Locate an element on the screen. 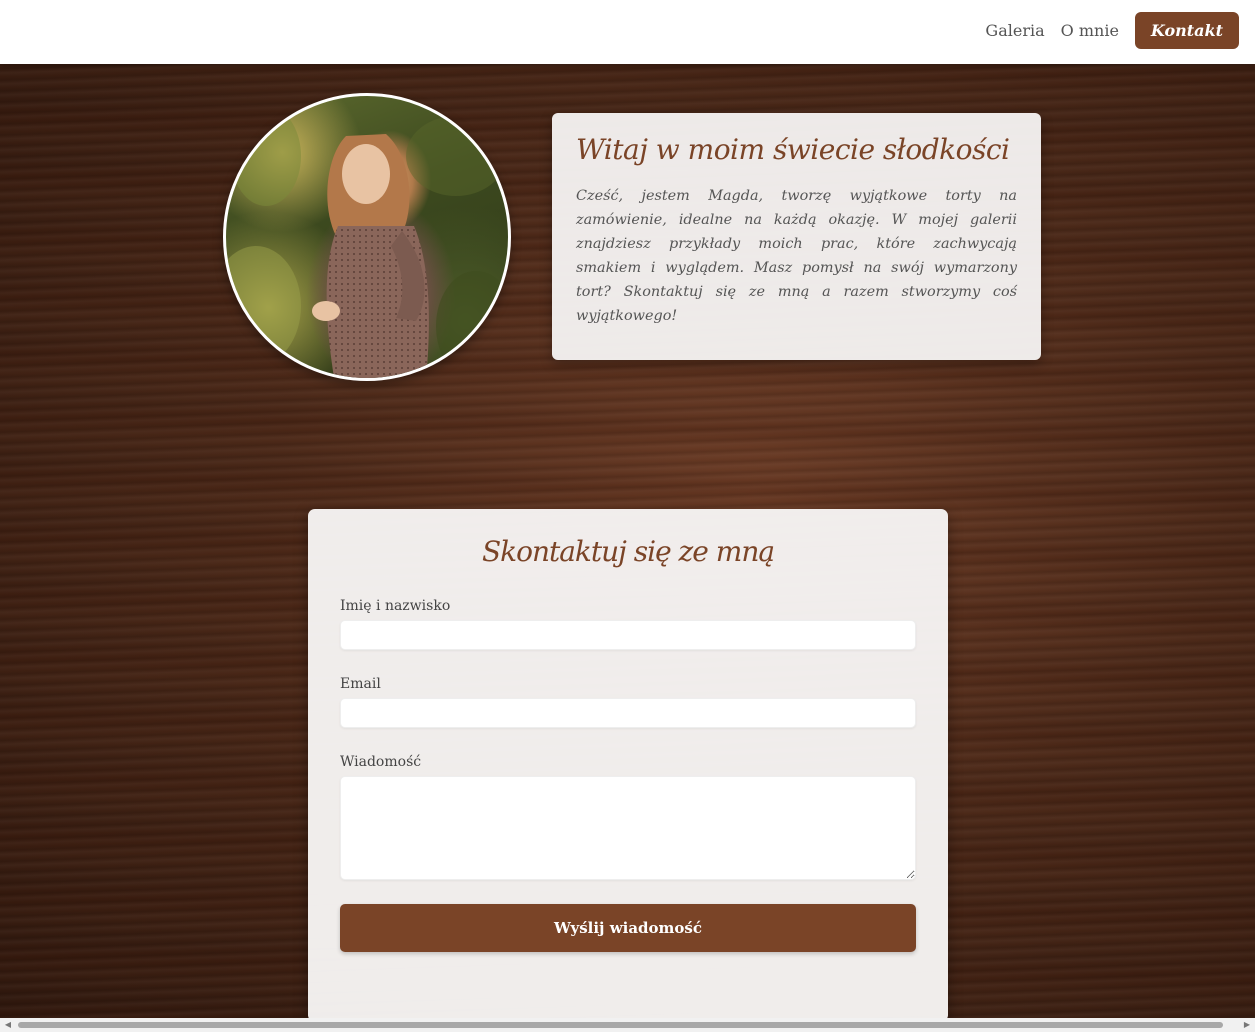 Image resolution: width=1255 pixels, height=1032 pixels. navbar: Galeria O mnie Kontakt is located at coordinates (627, 32).